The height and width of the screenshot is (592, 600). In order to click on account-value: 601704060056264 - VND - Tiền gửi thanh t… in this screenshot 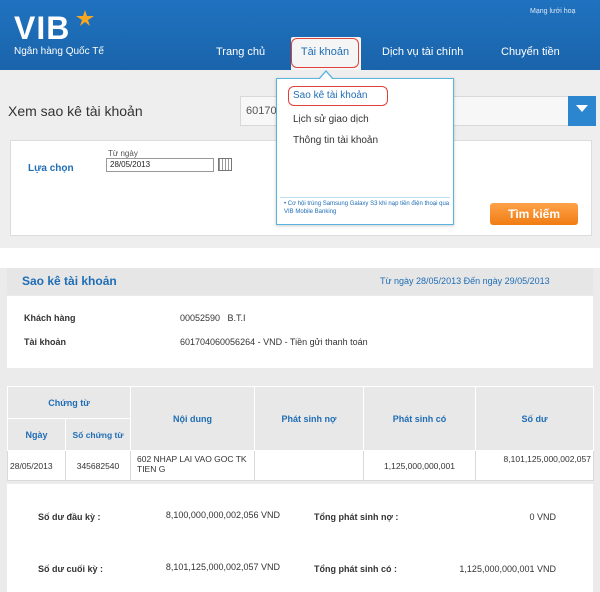, I will do `click(274, 342)`.